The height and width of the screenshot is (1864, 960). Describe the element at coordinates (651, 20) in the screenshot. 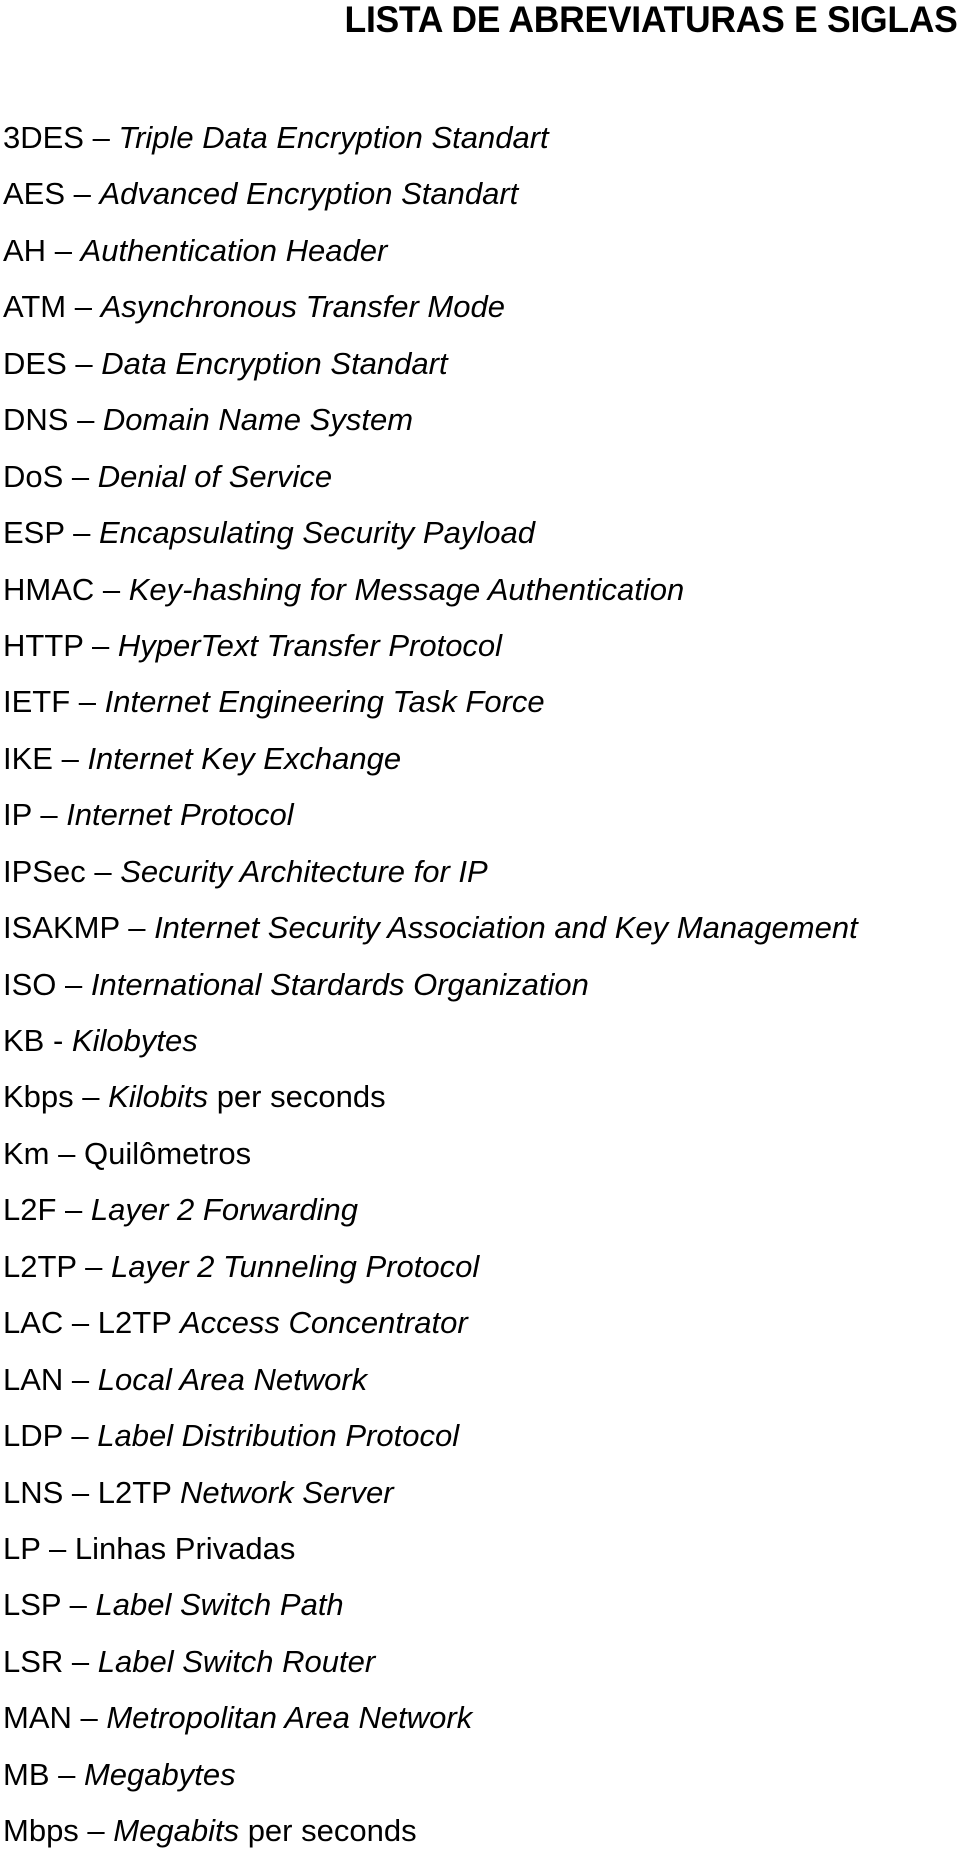

I see `page-title: LISTA DE ABREVIATURAS E SIGLAS` at that location.